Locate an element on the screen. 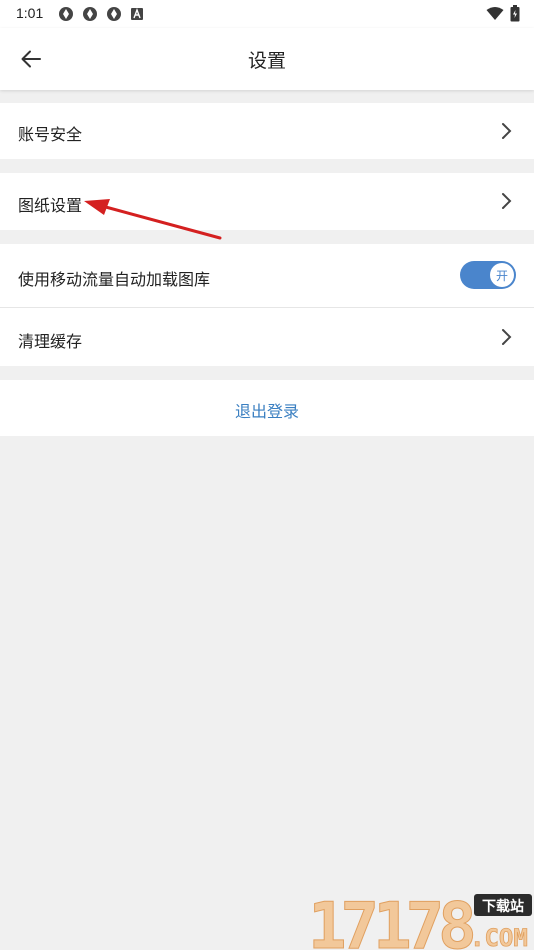 The height and width of the screenshot is (950, 534). wifi-icon is located at coordinates (495, 15).